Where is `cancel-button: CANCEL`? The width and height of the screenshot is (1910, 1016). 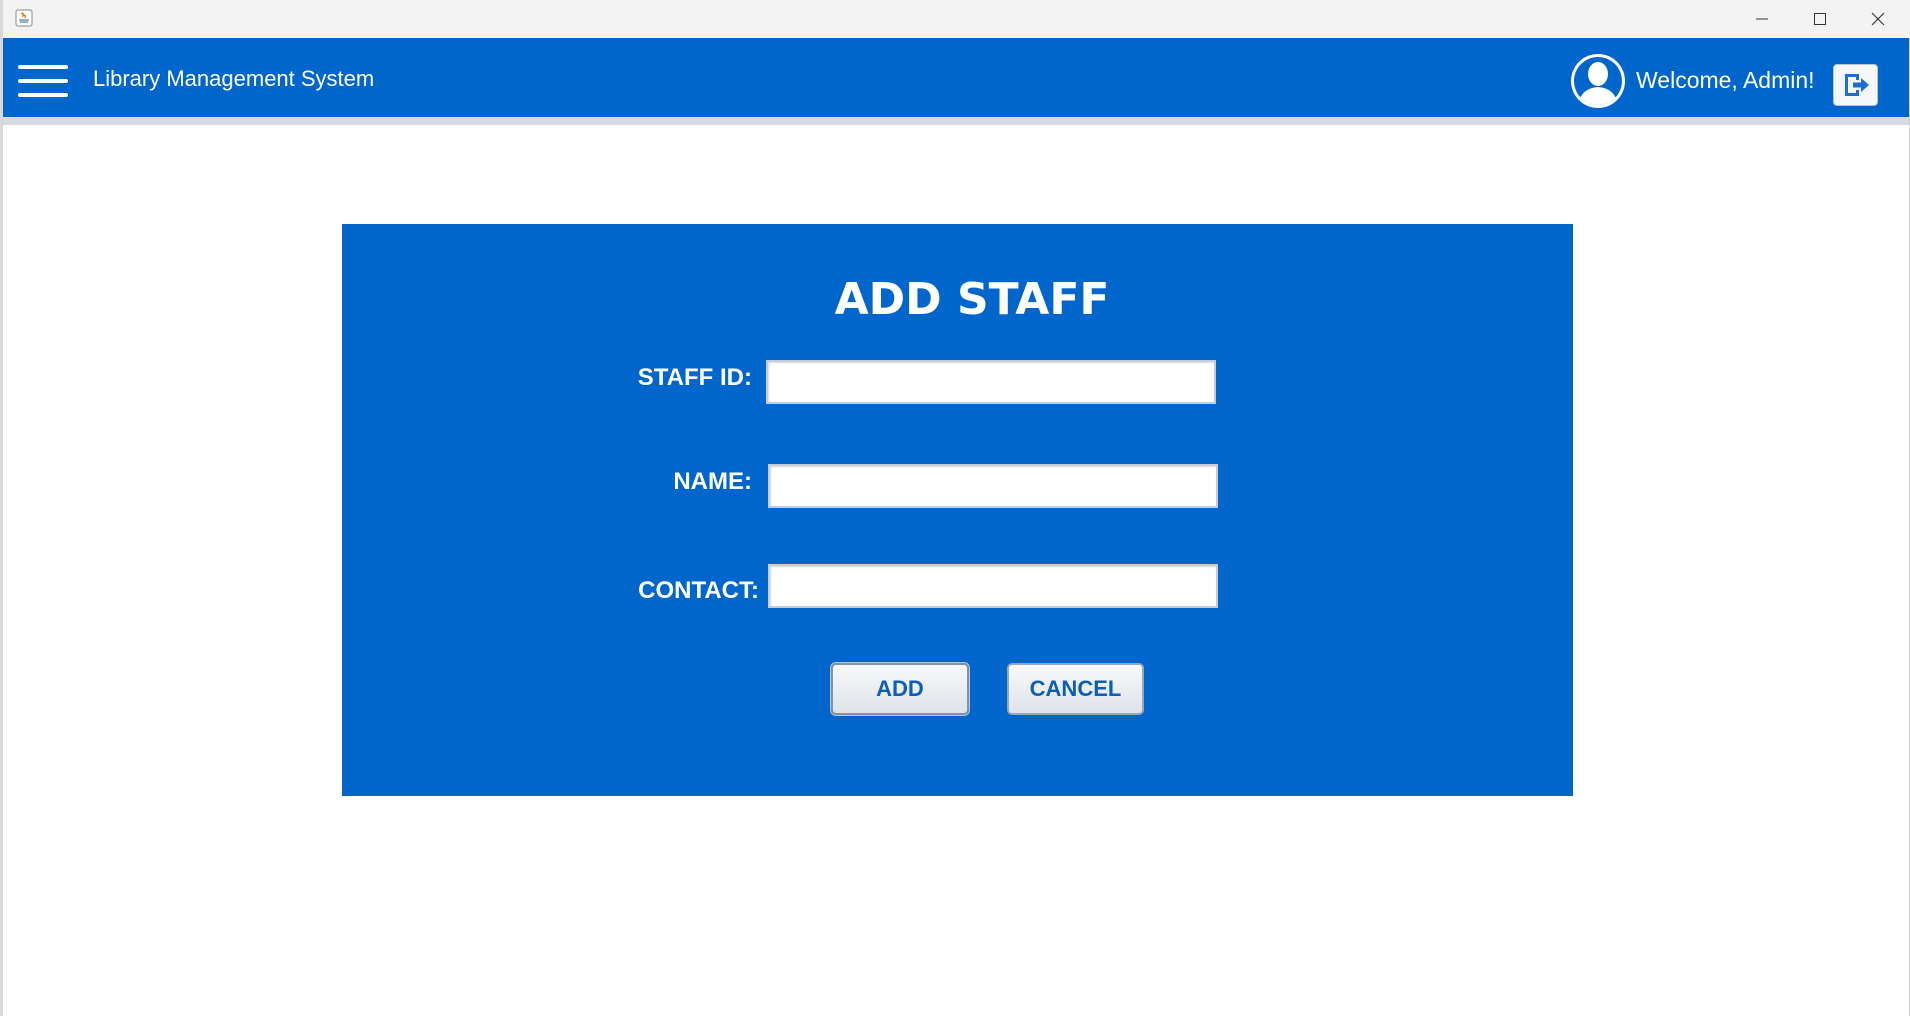 cancel-button: CANCEL is located at coordinates (1075, 689).